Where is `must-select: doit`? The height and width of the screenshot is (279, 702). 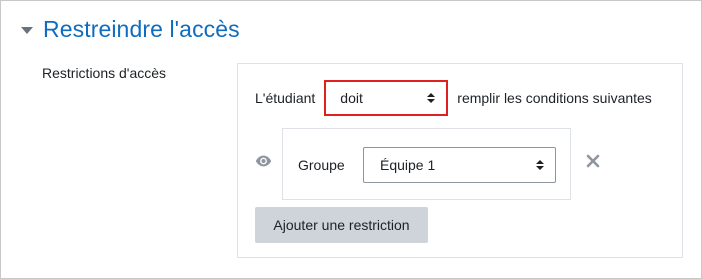 must-select: doit is located at coordinates (386, 98).